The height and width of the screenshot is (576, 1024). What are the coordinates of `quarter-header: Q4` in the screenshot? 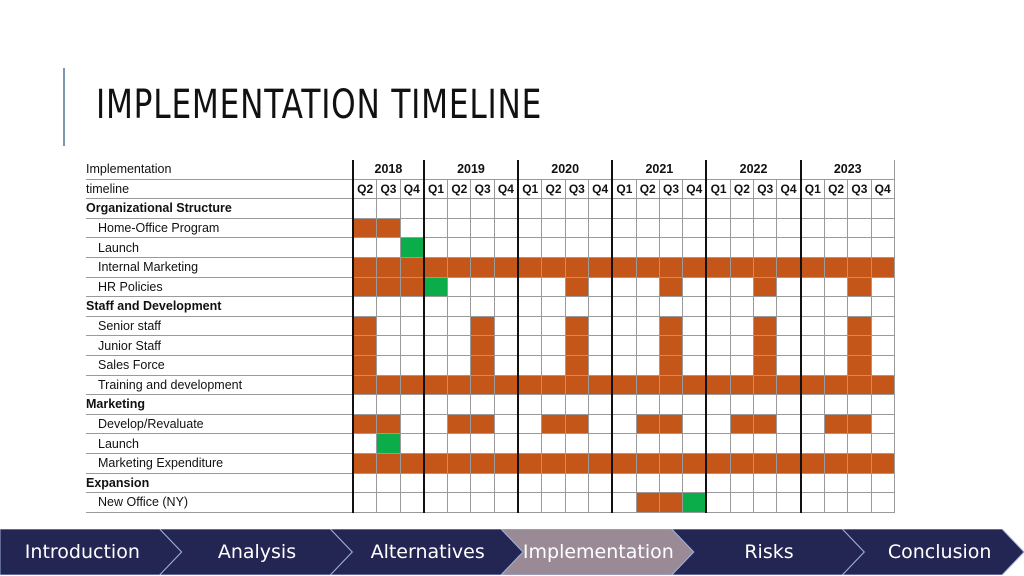 It's located at (600, 189).